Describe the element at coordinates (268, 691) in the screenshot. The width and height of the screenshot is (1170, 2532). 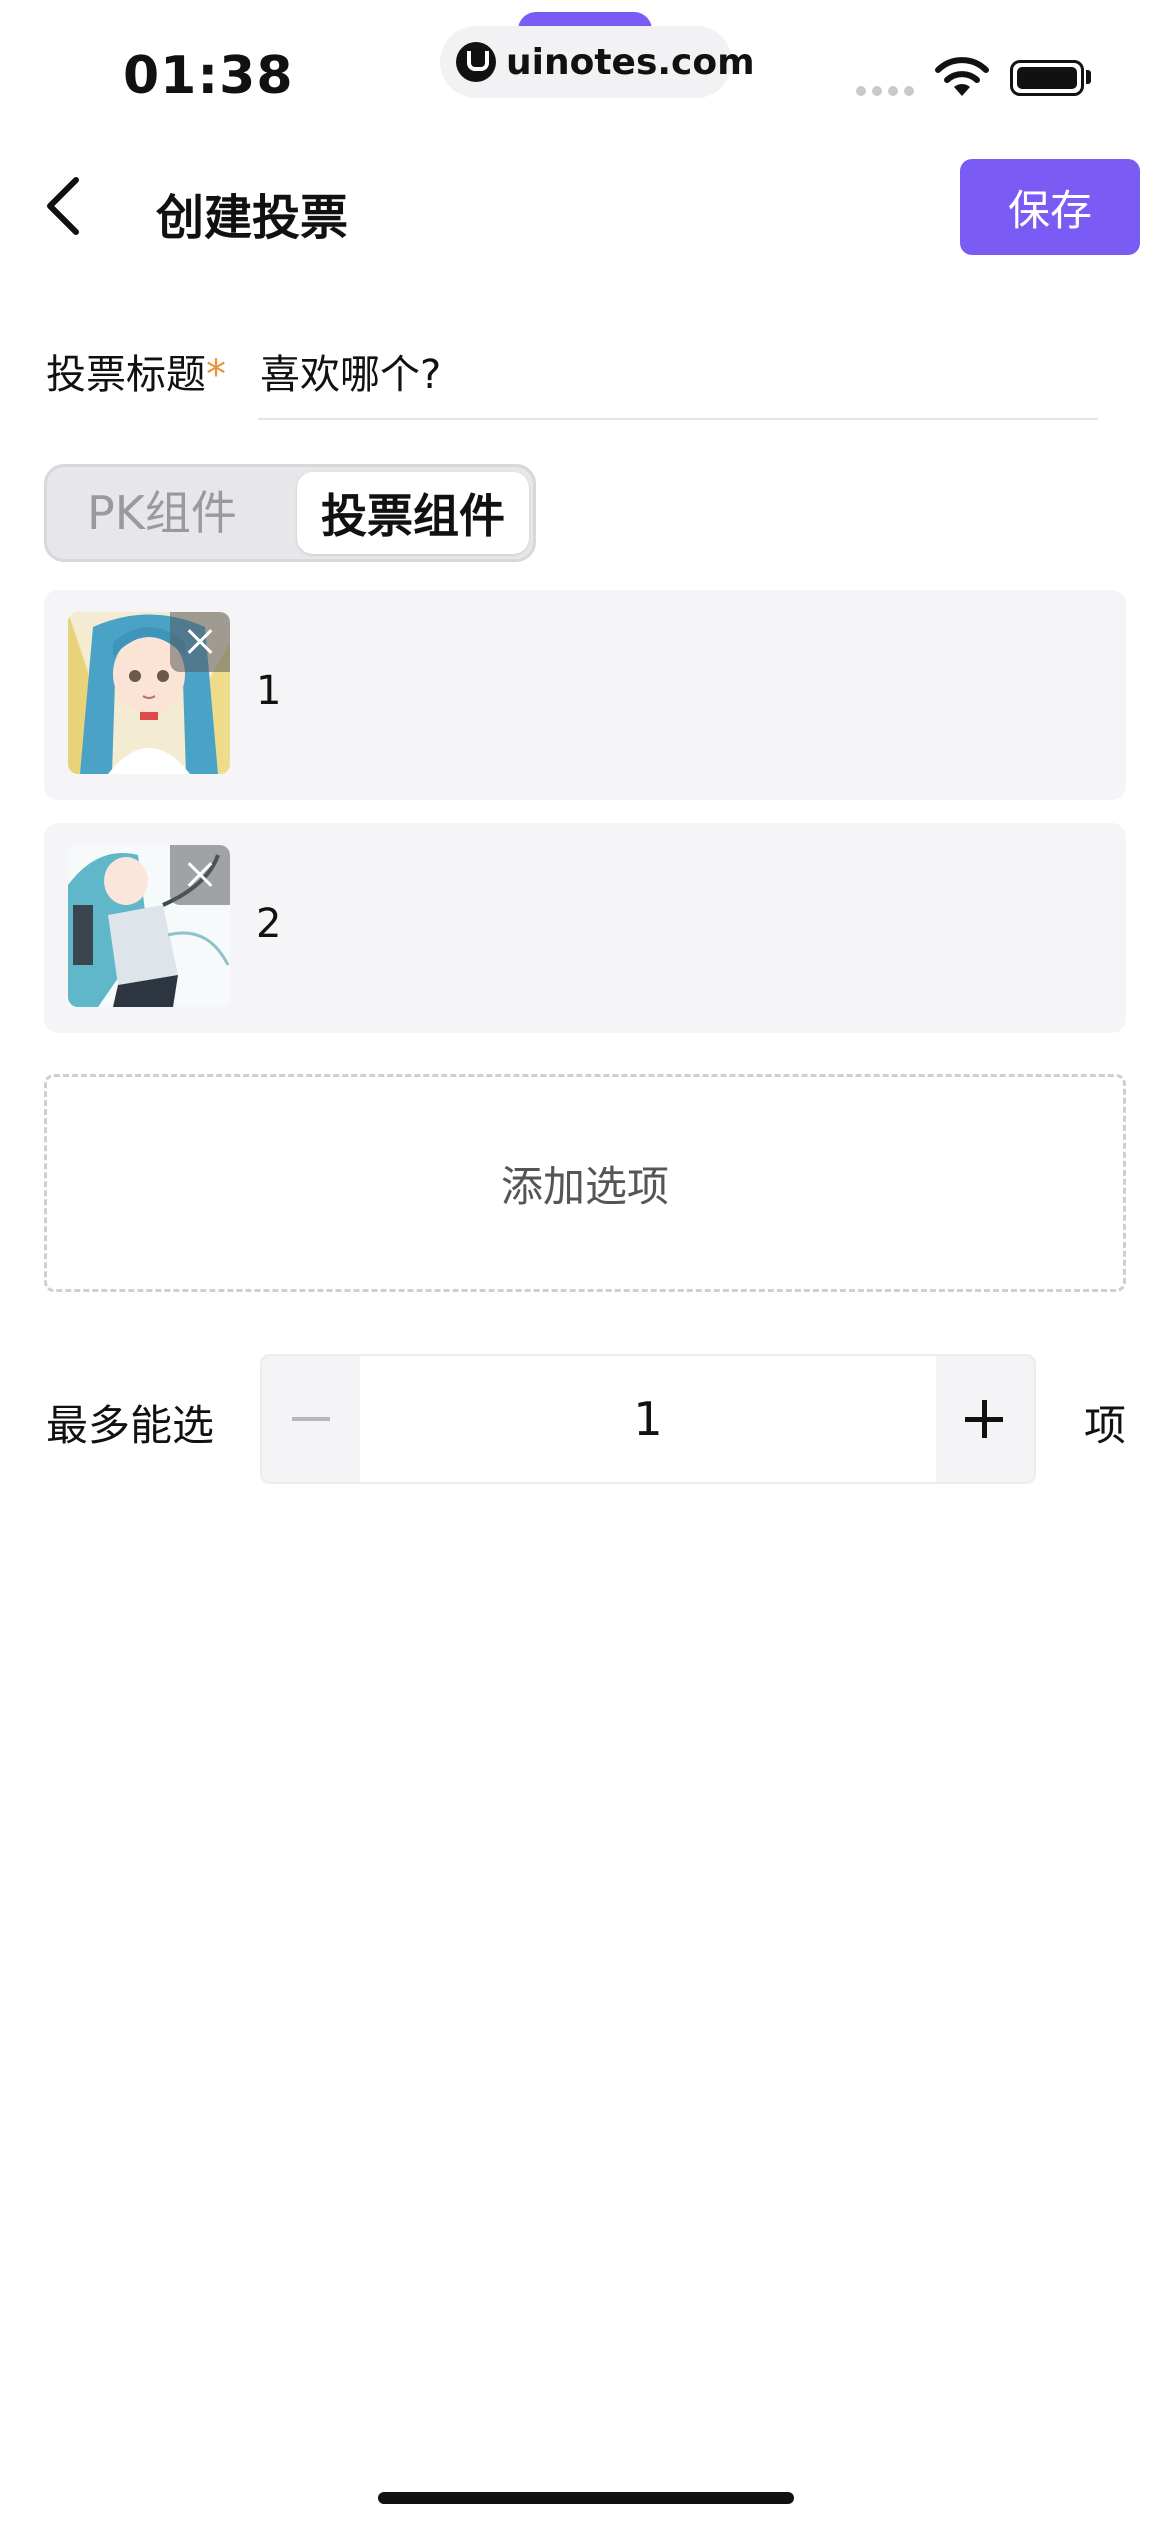
I see `option-text: 1` at that location.